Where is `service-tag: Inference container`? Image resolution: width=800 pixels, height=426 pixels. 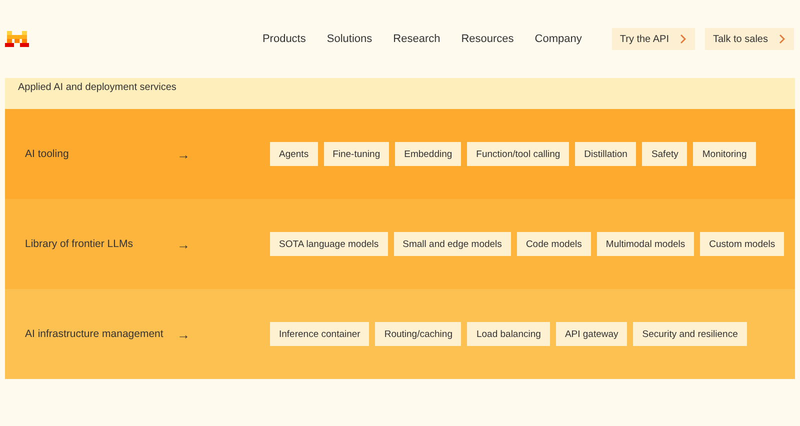 service-tag: Inference container is located at coordinates (320, 334).